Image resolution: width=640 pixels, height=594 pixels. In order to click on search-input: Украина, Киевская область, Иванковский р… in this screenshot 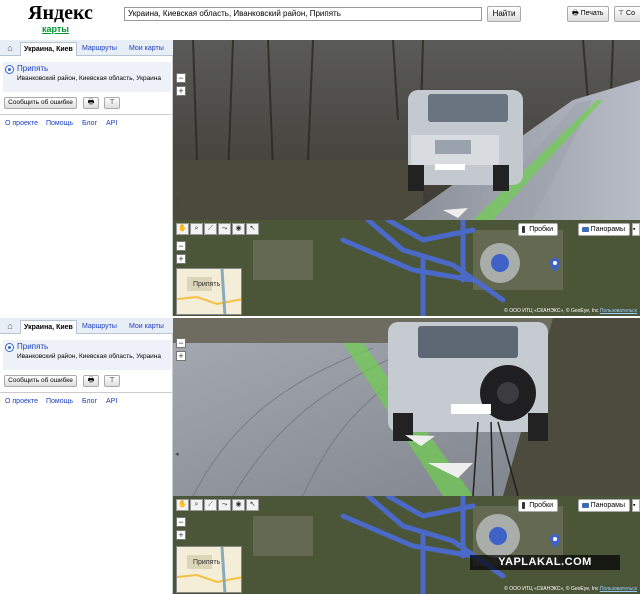, I will do `click(303, 14)`.